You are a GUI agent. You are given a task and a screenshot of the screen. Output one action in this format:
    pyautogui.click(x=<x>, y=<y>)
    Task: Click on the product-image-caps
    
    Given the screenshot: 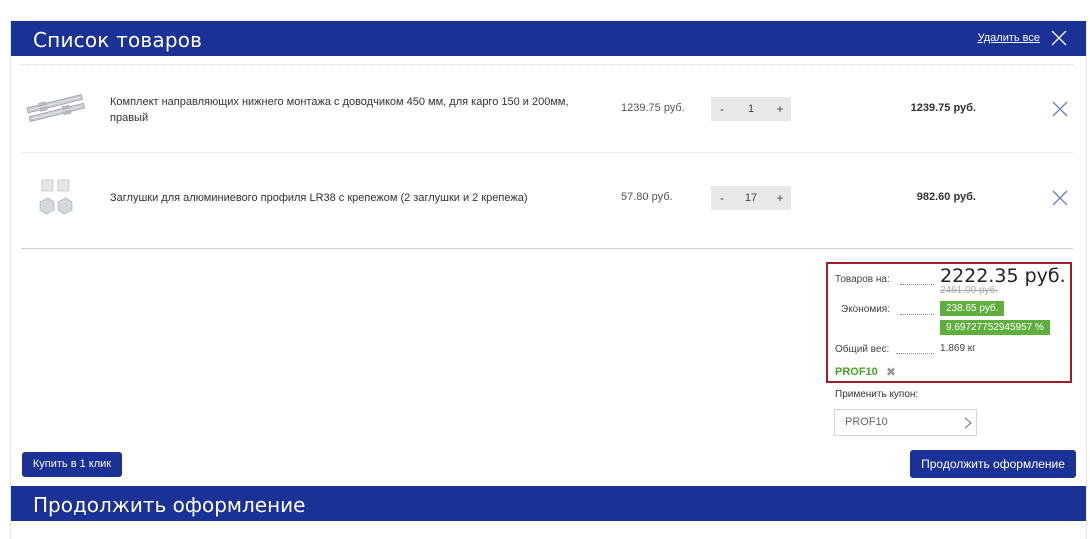 What is the action you would take?
    pyautogui.click(x=56, y=198)
    